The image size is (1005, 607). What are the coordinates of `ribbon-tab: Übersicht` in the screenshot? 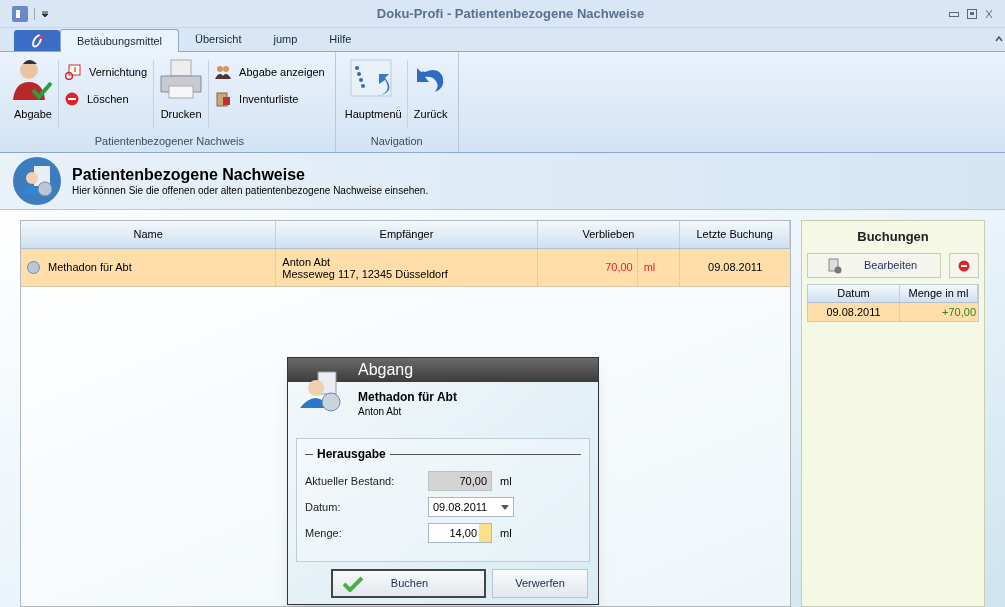 It's located at (218, 39).